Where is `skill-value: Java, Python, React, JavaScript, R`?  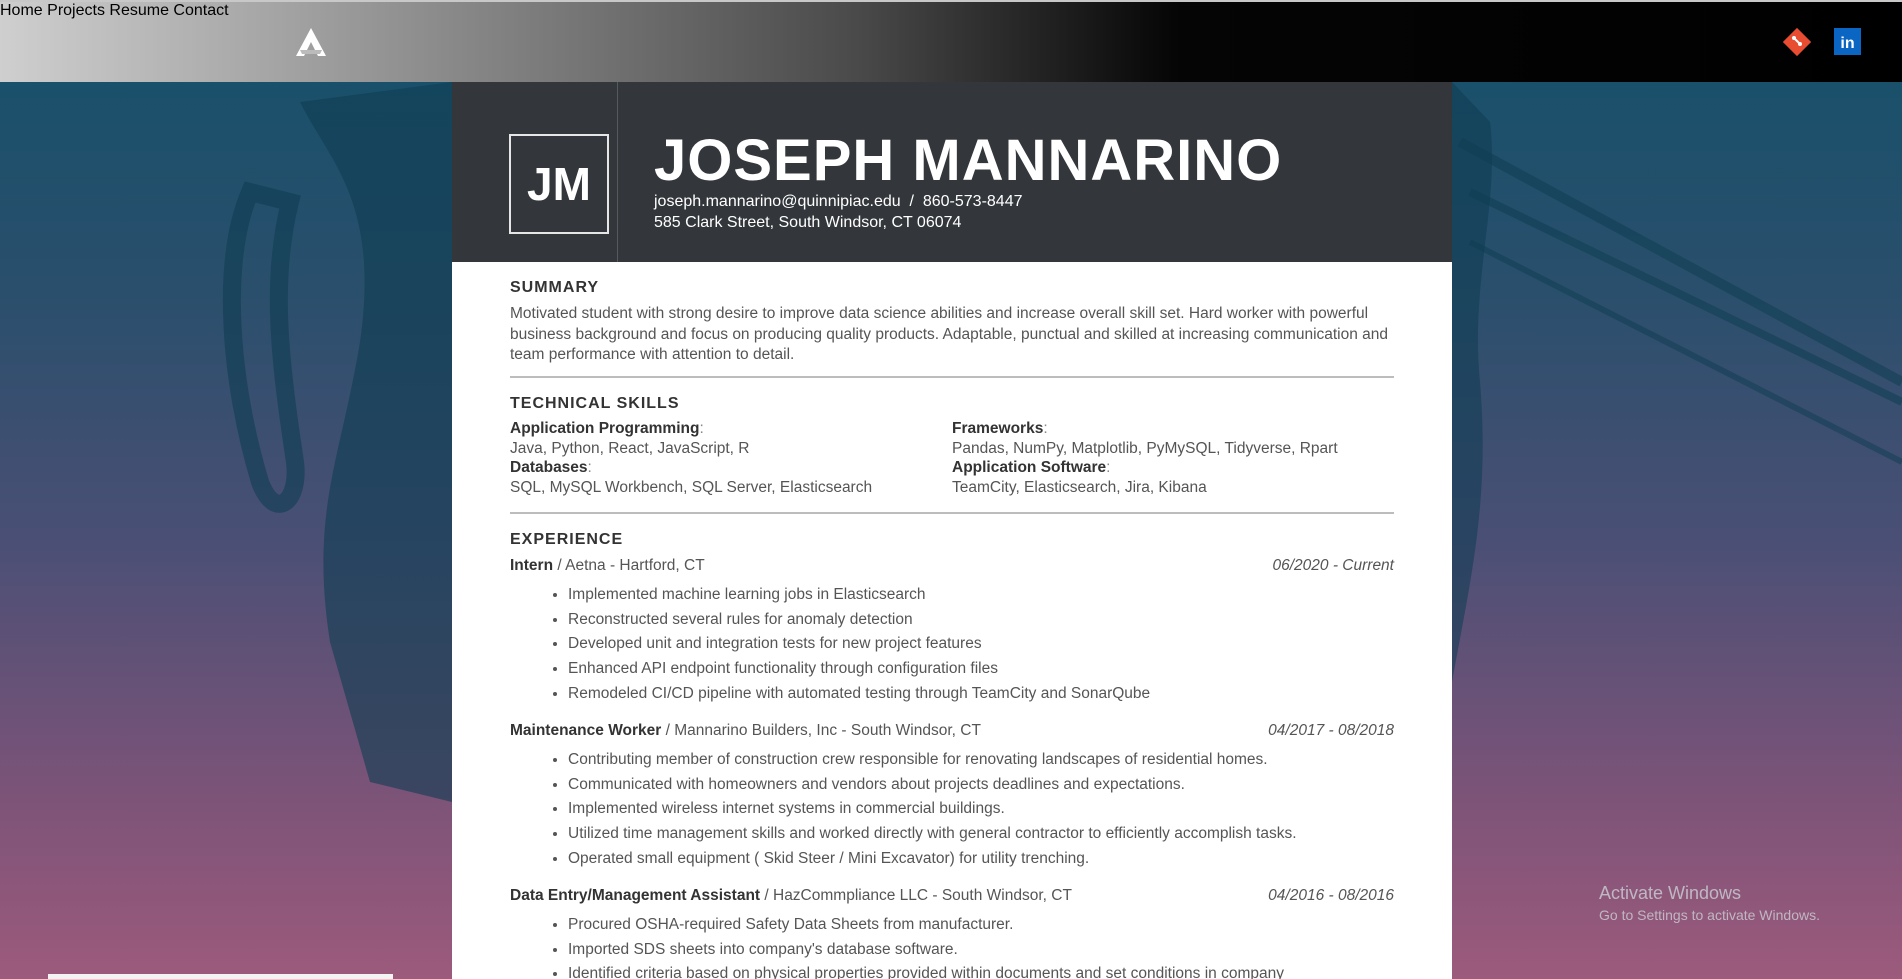 skill-value: Java, Python, React, JavaScript, R is located at coordinates (630, 448).